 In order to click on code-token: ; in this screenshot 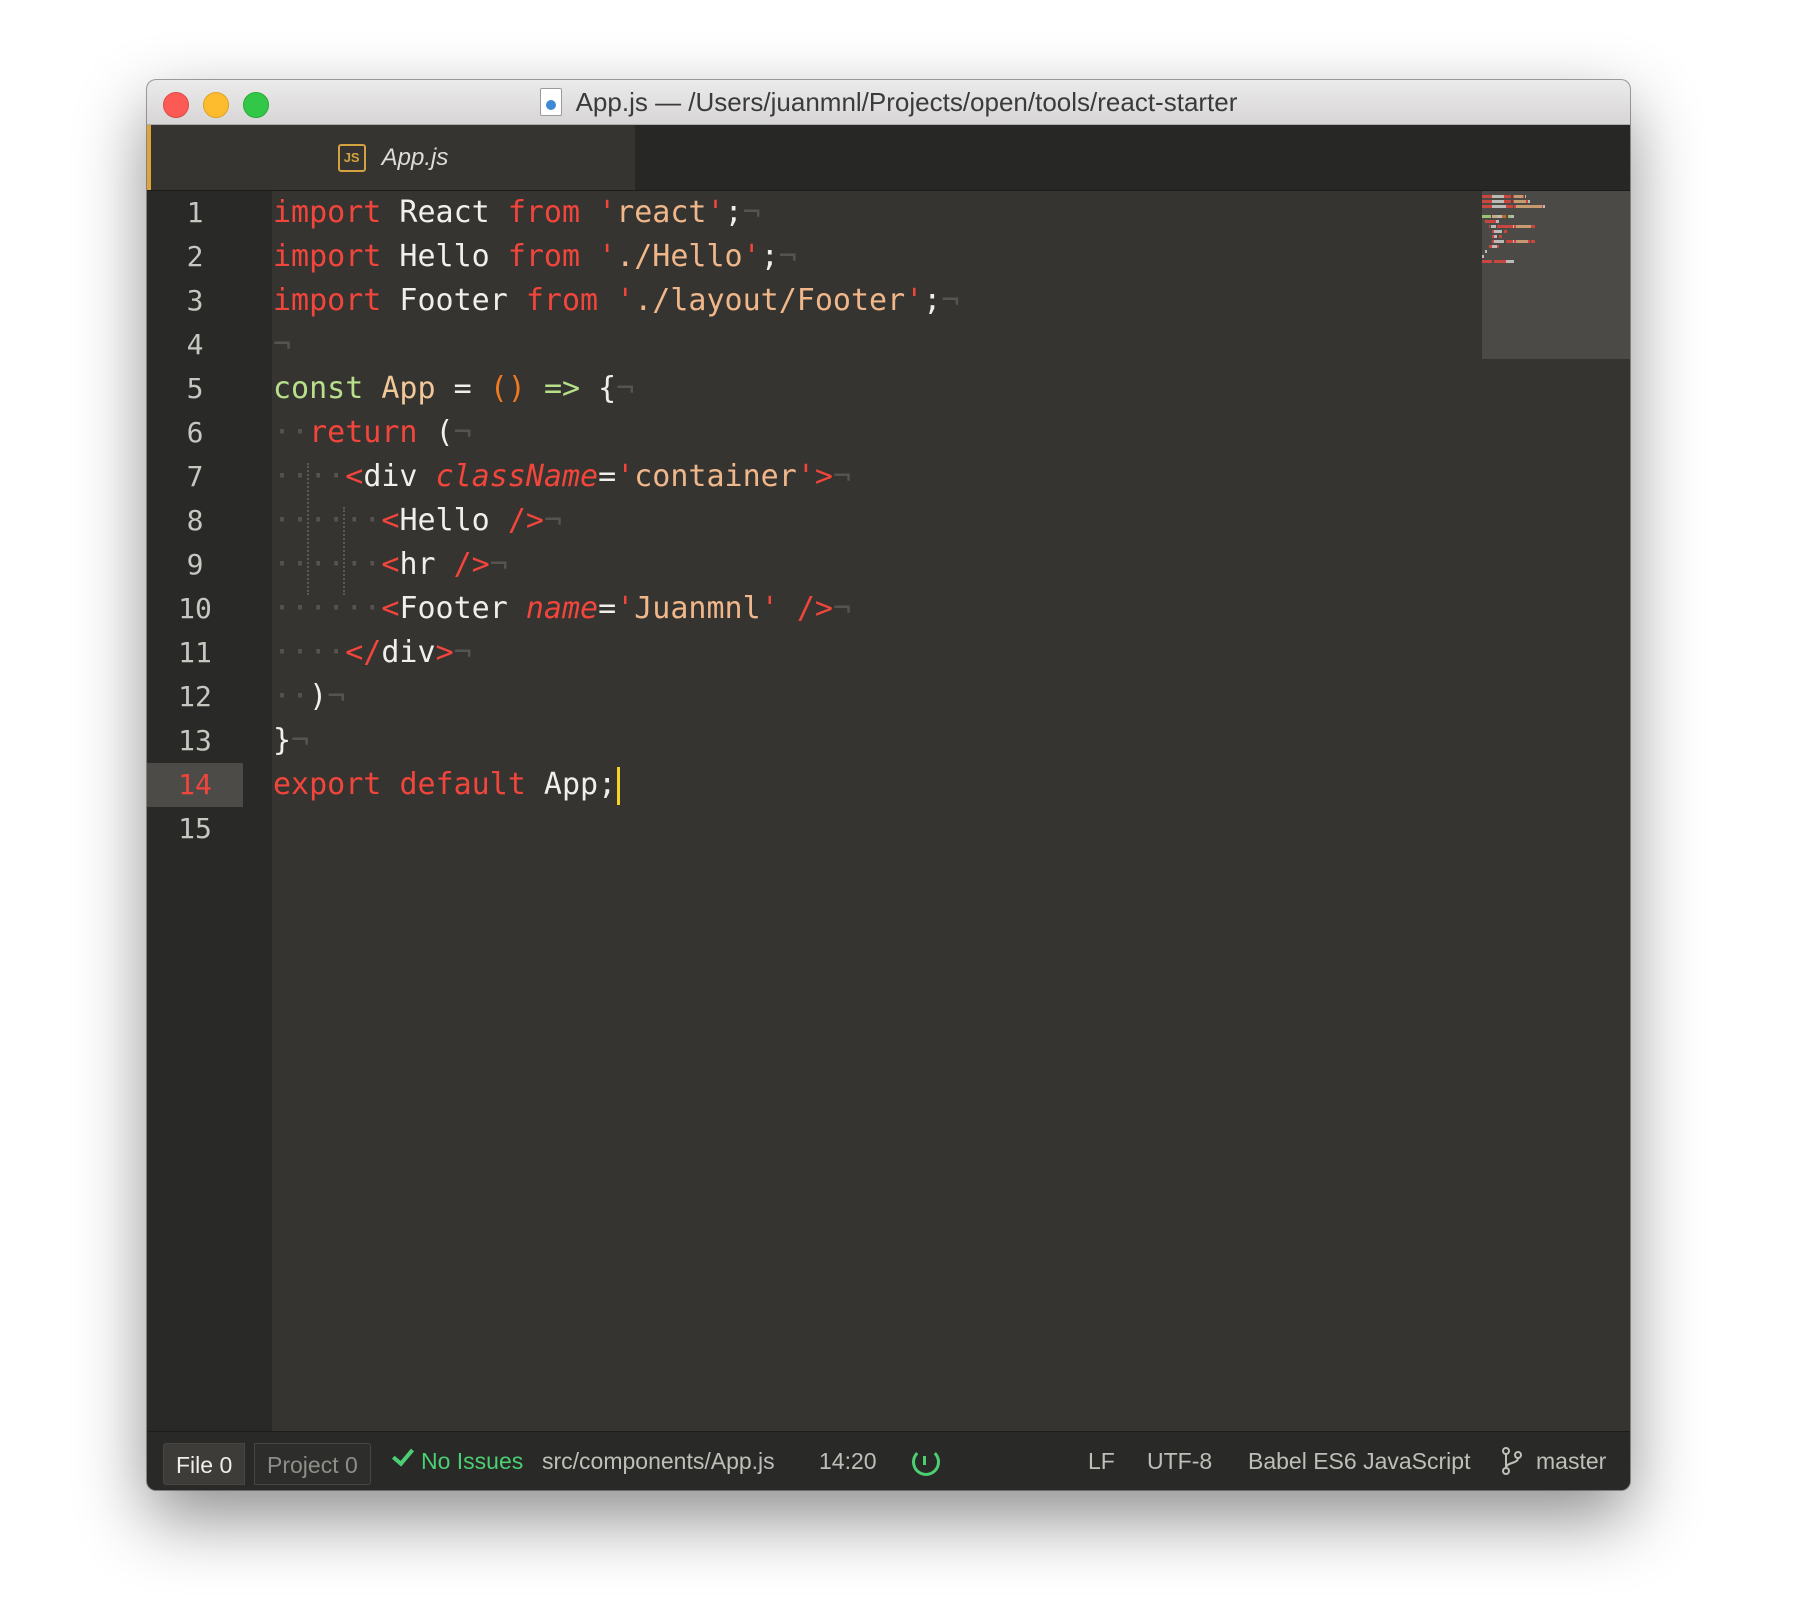, I will do `click(733, 212)`.